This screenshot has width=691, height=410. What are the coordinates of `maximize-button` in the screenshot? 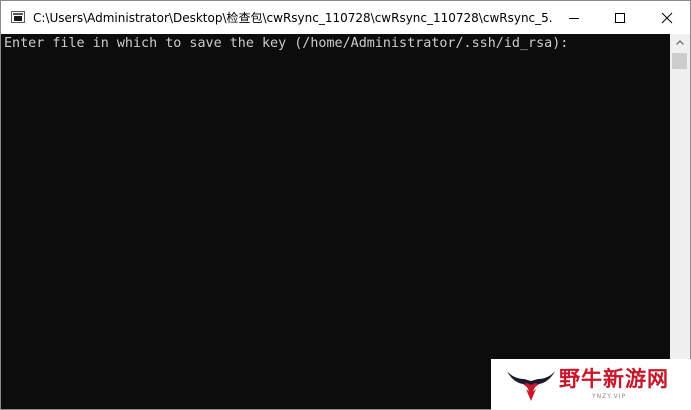 It's located at (620, 17).